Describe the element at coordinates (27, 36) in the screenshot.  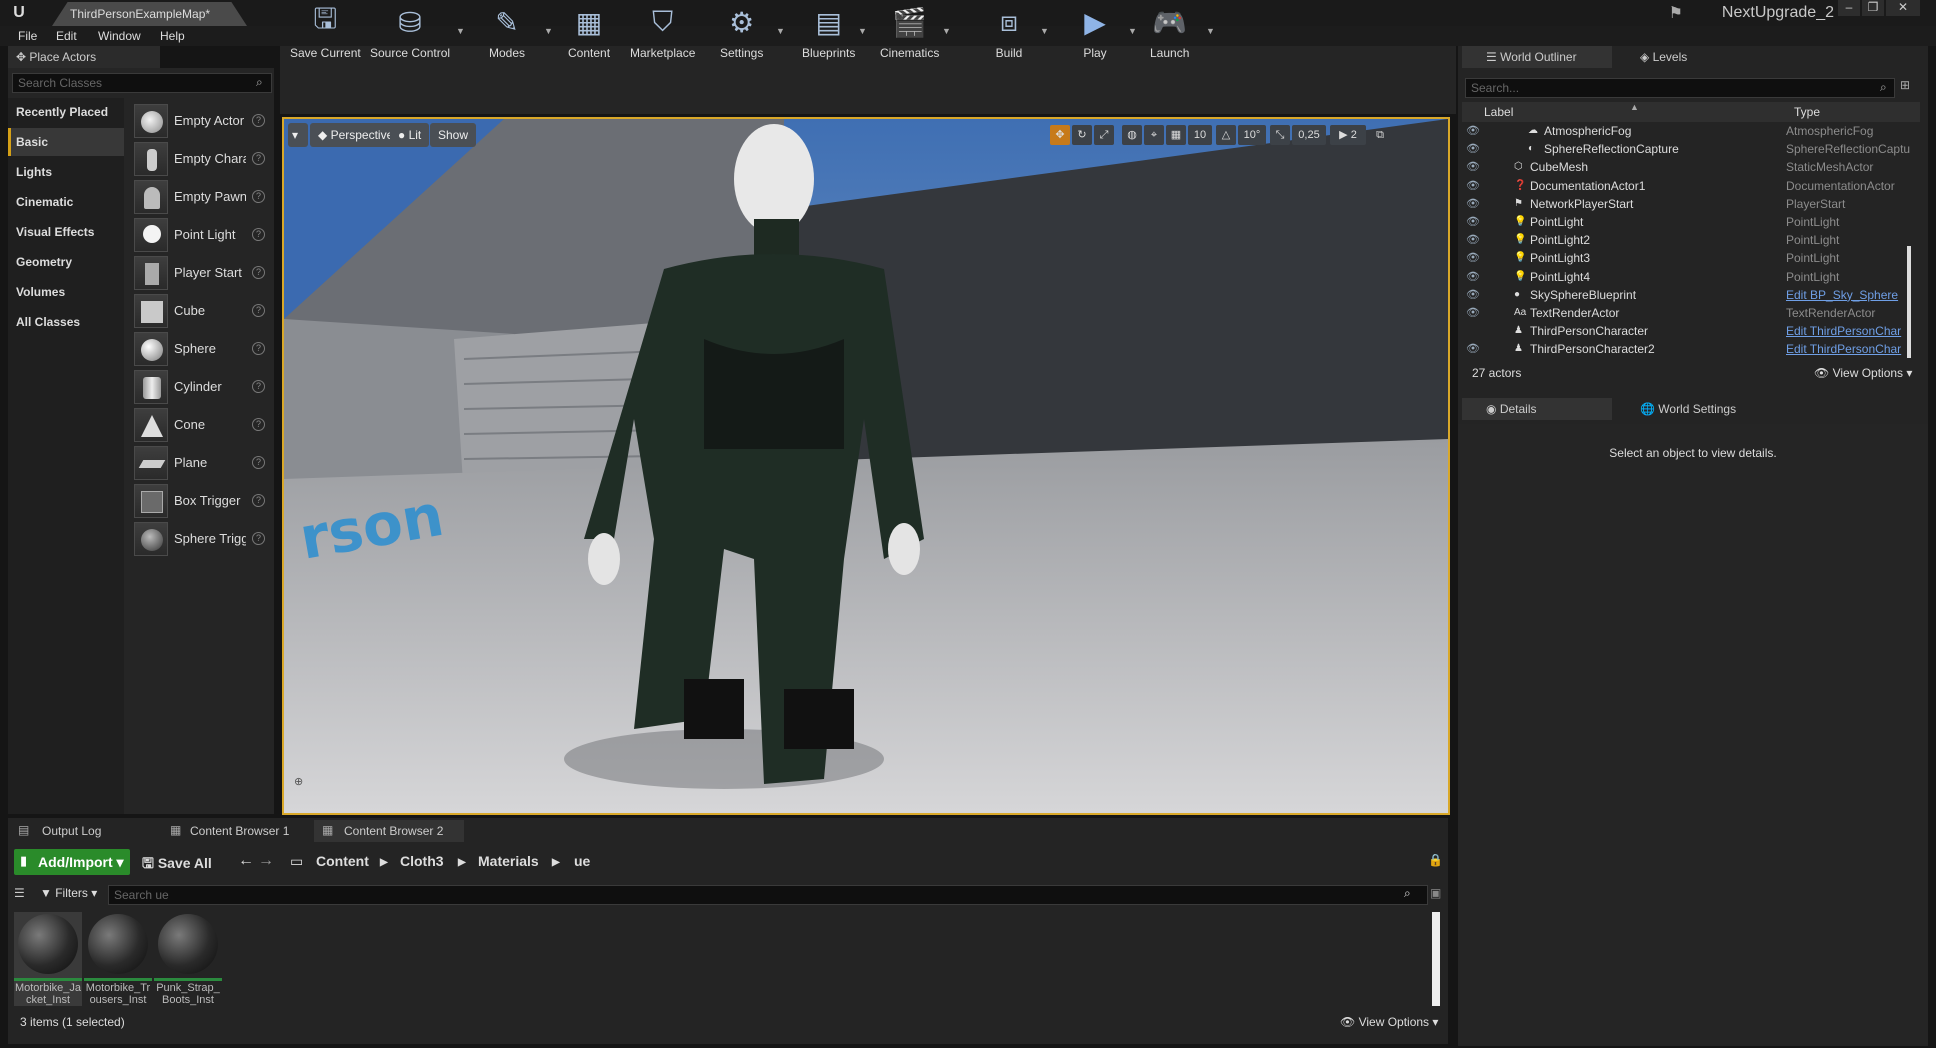
I see `menu-file: File` at that location.